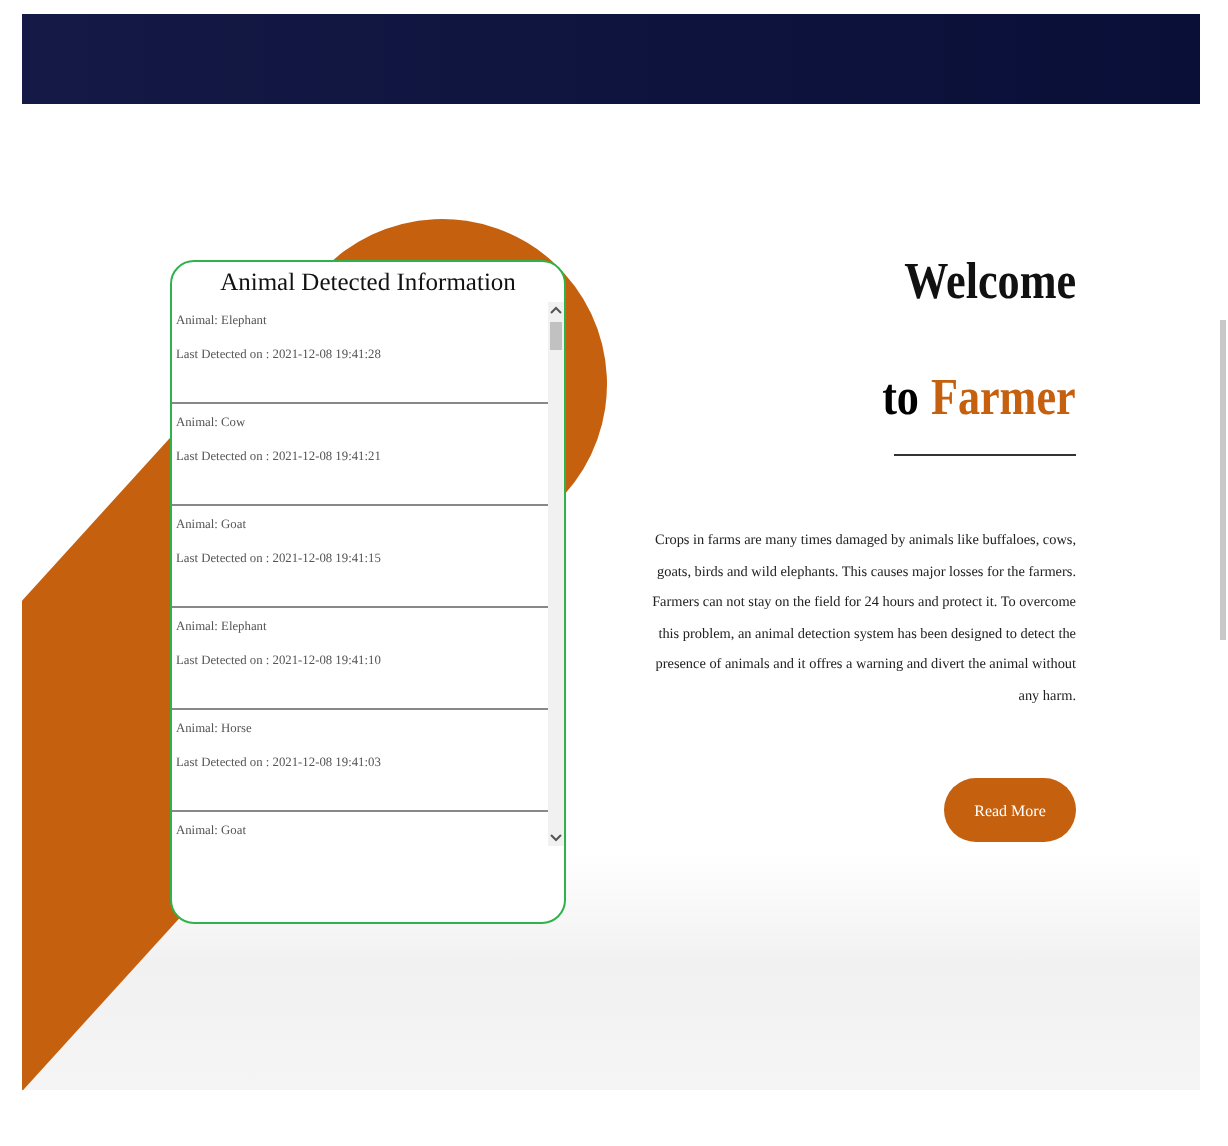 The width and height of the screenshot is (1228, 1146). Describe the element at coordinates (556, 336) in the screenshot. I see `scrollbar-thumb` at that location.